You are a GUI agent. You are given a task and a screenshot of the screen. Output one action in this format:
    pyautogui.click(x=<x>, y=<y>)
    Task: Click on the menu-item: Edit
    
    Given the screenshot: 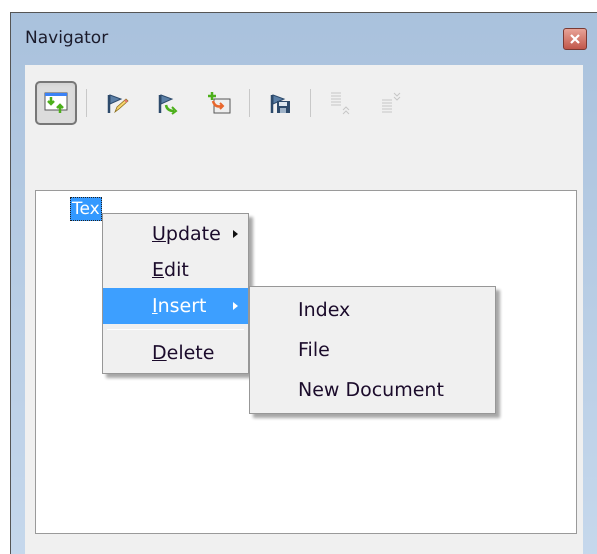 What is the action you would take?
    pyautogui.click(x=175, y=270)
    